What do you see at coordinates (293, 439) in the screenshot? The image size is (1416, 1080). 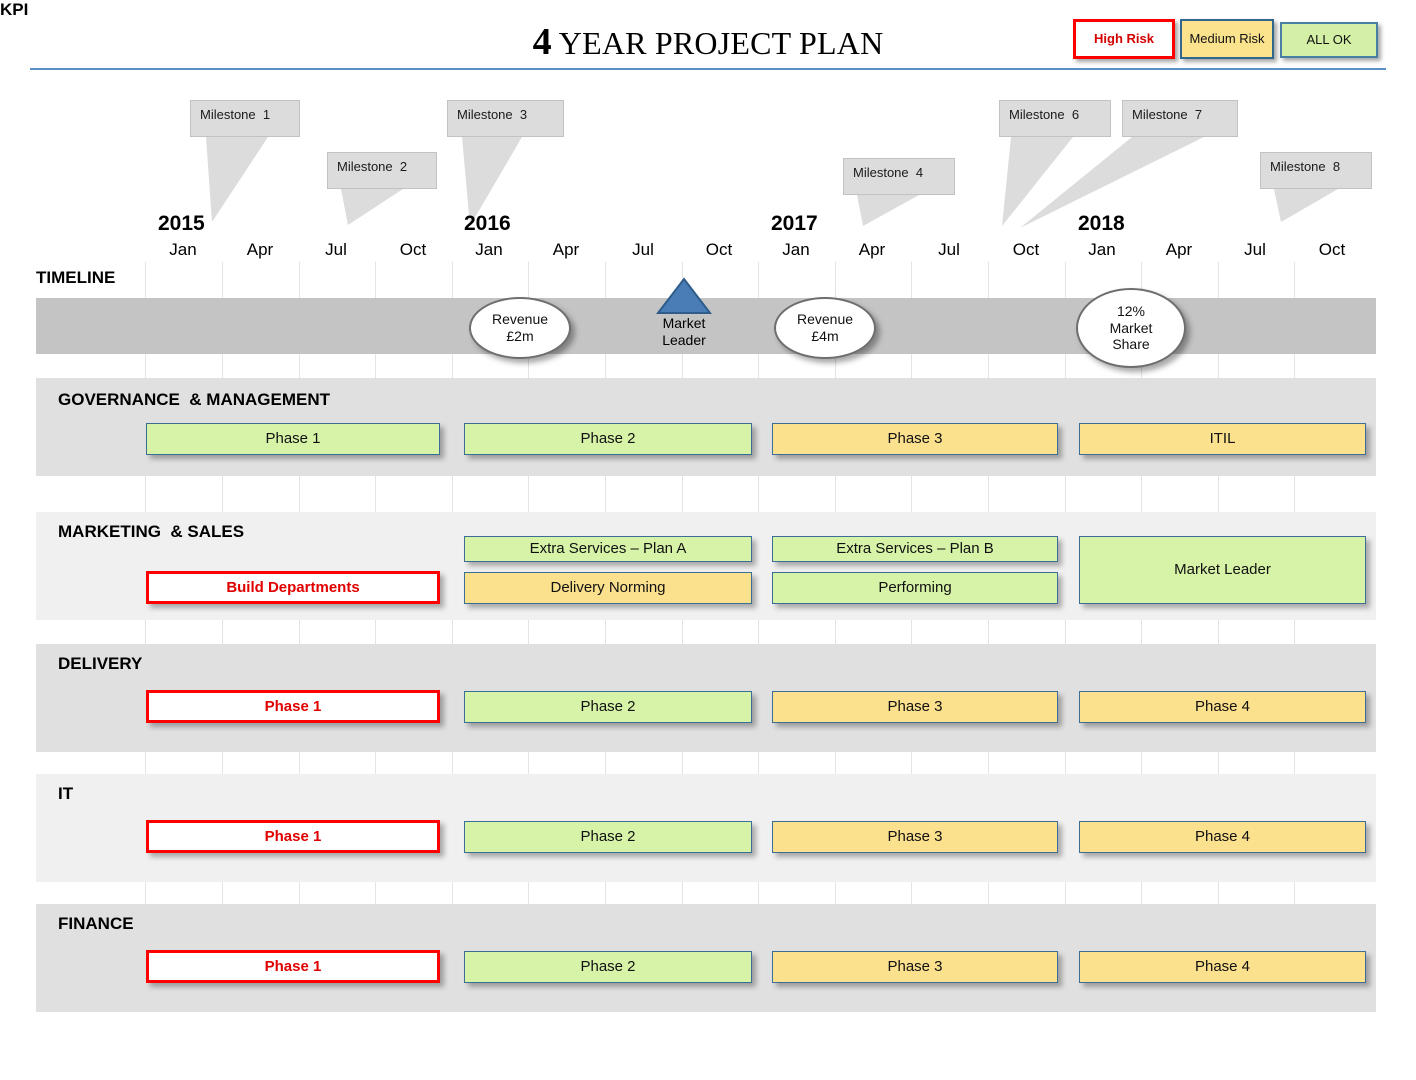 I see `task-bar-governance-0: Phase 1` at bounding box center [293, 439].